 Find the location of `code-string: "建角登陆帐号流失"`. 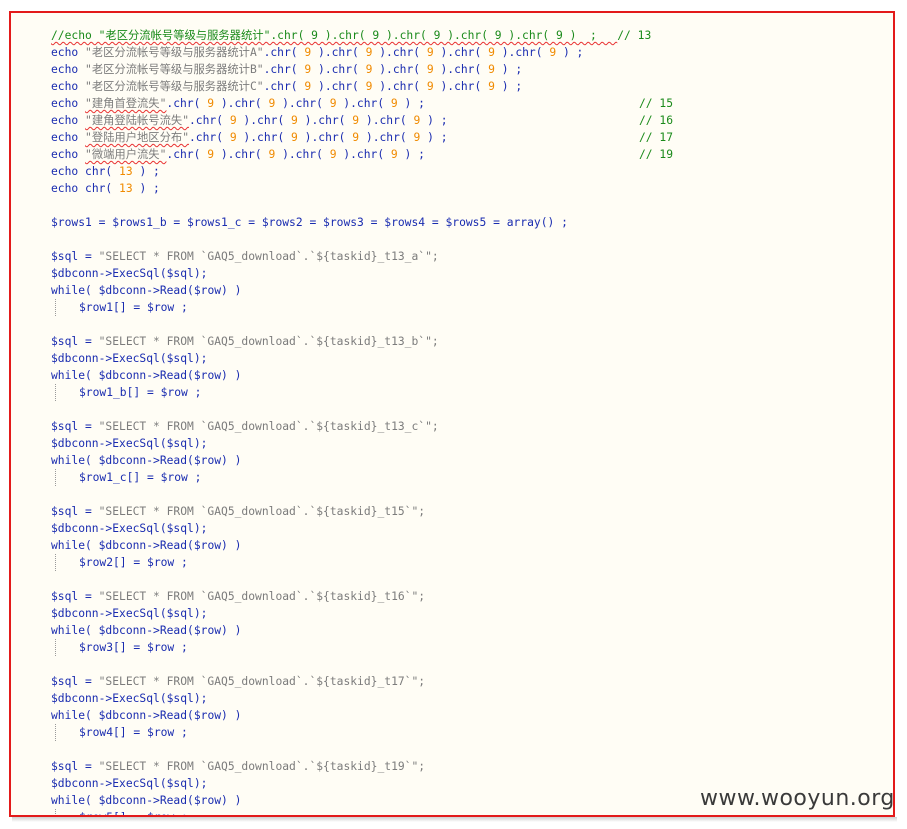

code-string: "建角登陆帐号流失" is located at coordinates (137, 120).